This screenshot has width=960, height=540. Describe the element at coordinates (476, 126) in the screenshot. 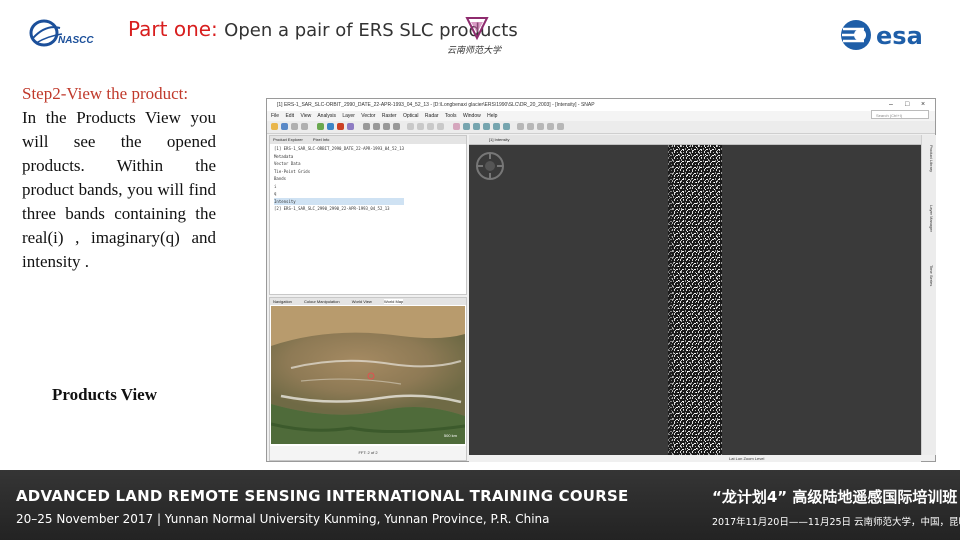

I see `world-map-icon` at that location.